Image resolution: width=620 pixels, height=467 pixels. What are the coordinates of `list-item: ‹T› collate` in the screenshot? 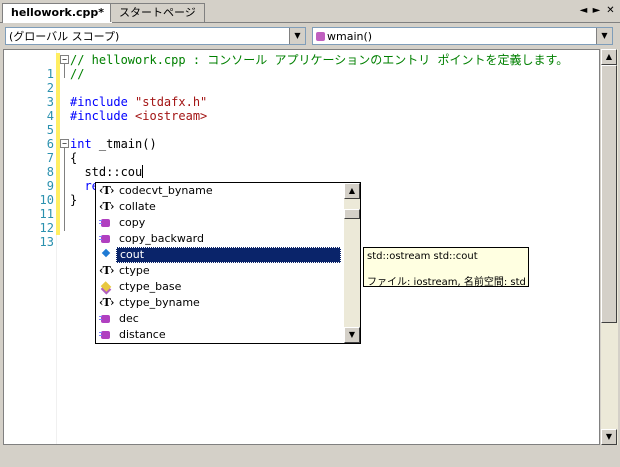 It's located at (220, 207).